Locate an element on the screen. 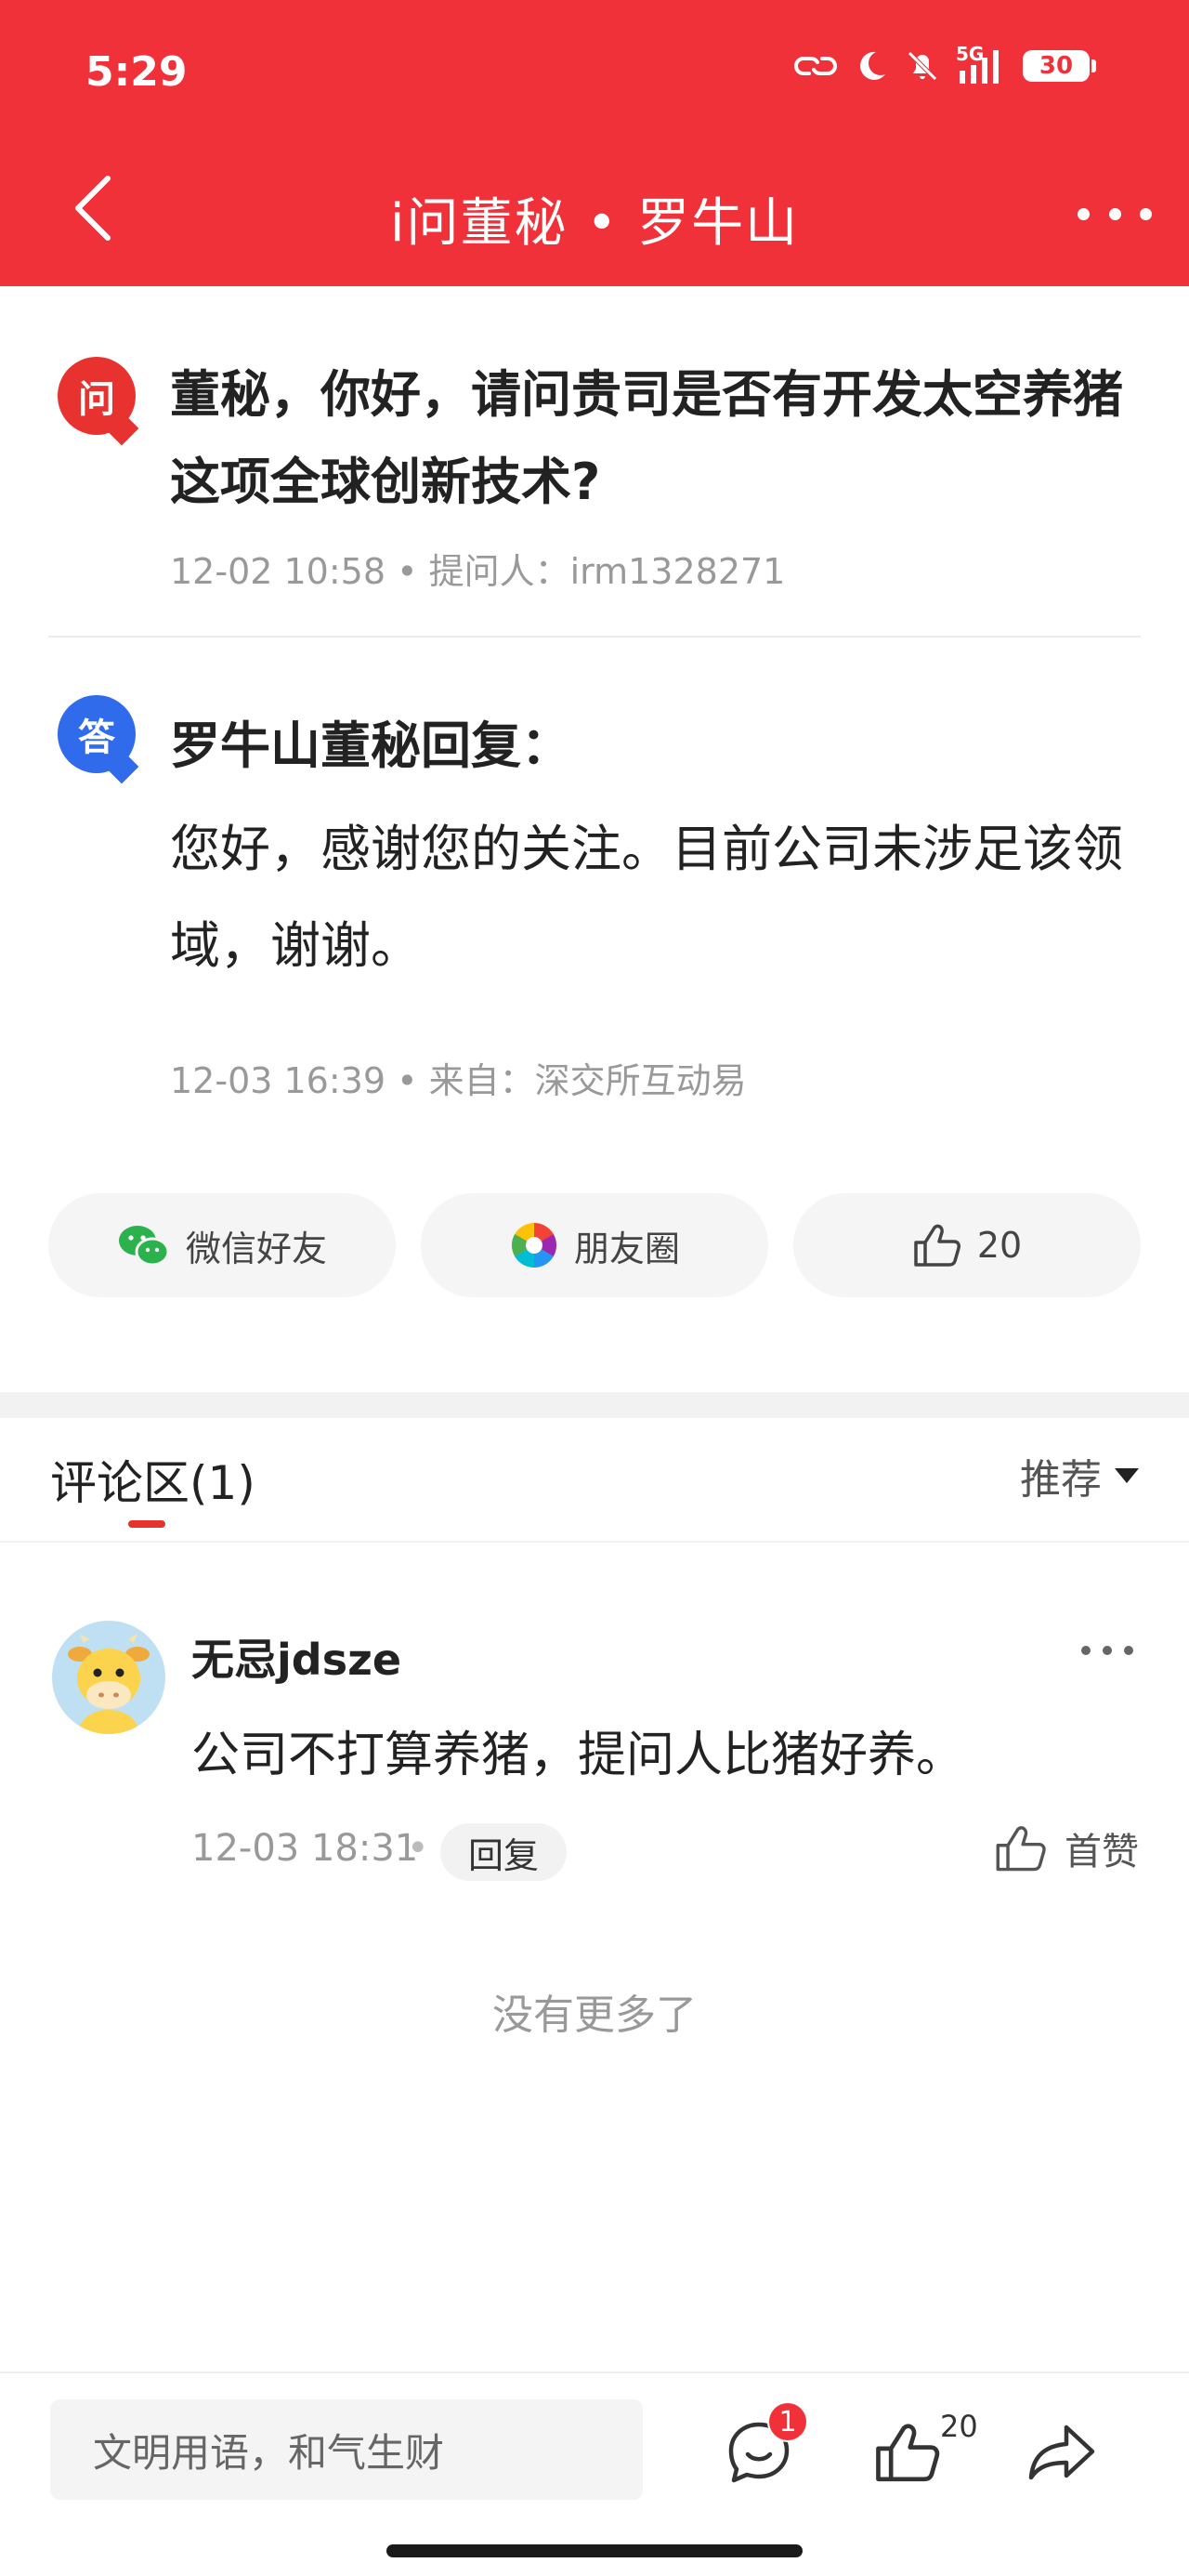 The image size is (1189, 2576). battery-icon: 30 is located at coordinates (1060, 66).